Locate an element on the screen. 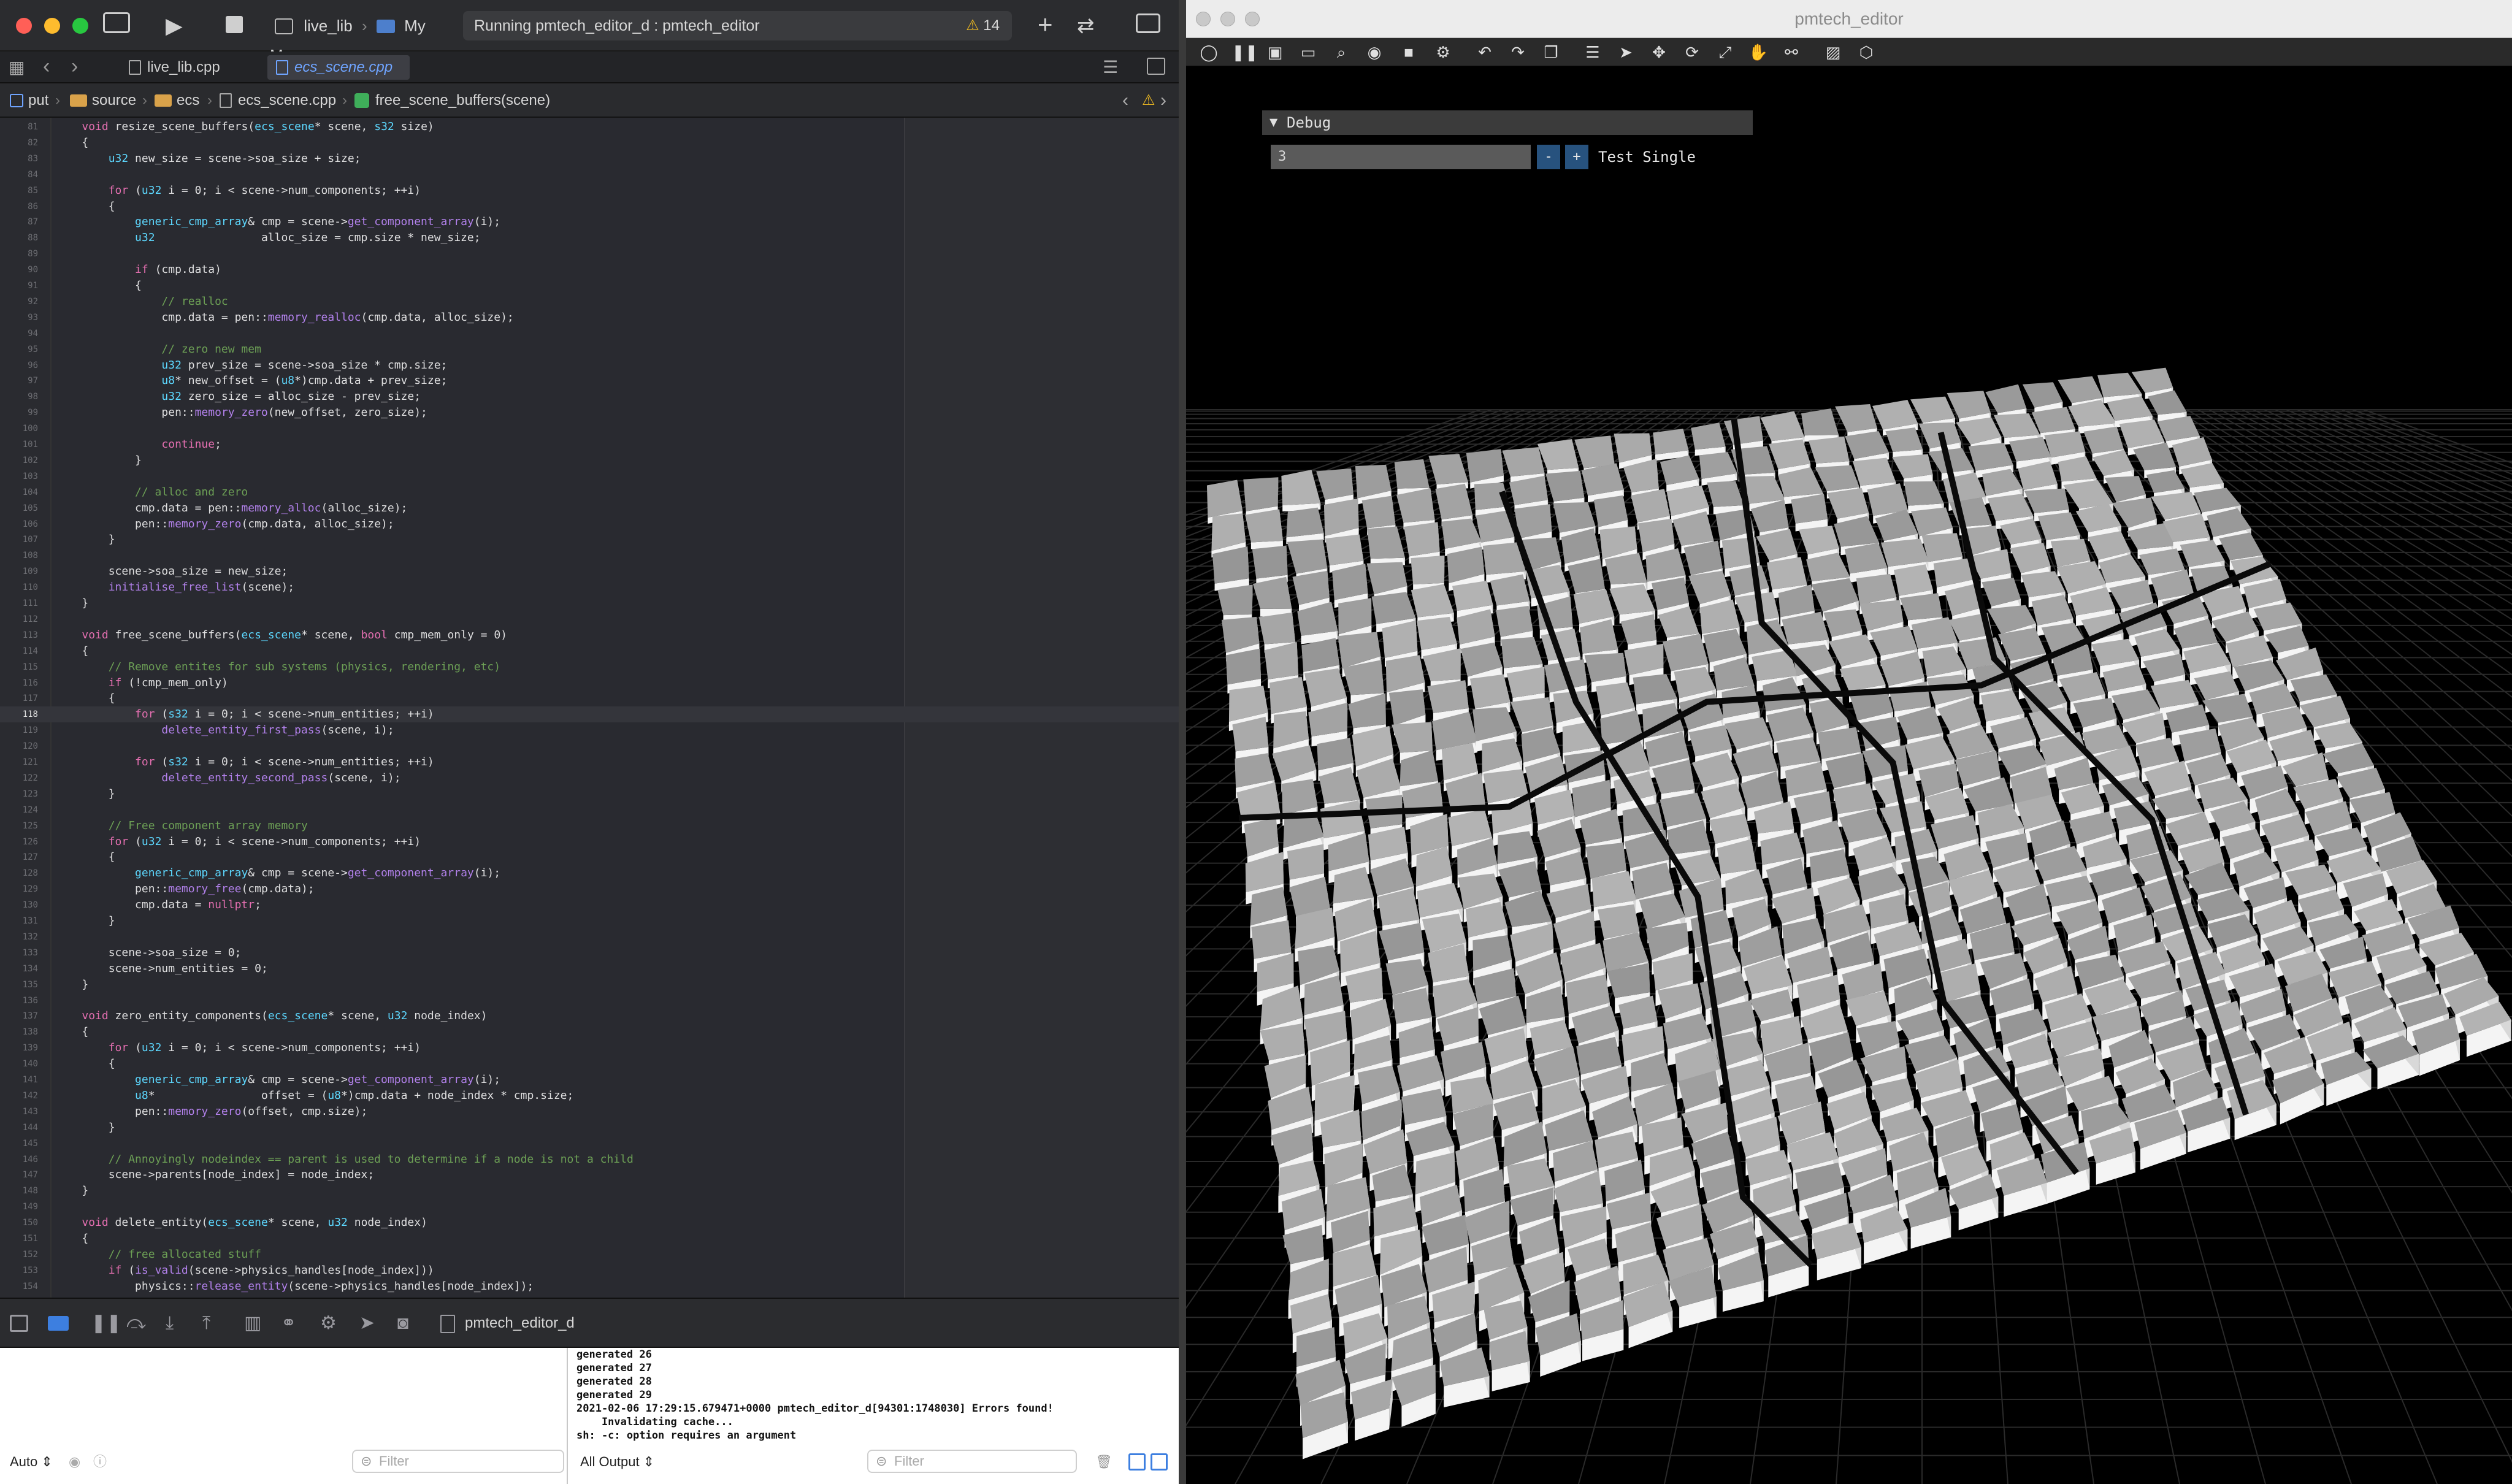 The width and height of the screenshot is (2512, 1484). code-line: 90 if (cmp.data) is located at coordinates (590, 270).